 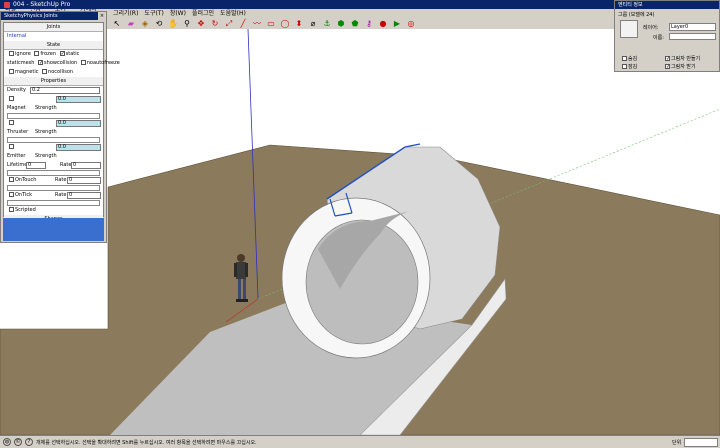 What do you see at coordinates (173, 24) in the screenshot?
I see `pan-tool-icon: ✋` at bounding box center [173, 24].